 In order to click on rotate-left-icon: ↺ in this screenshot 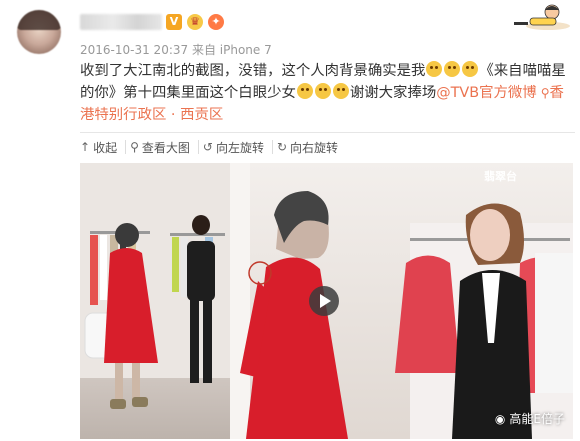, I will do `click(207, 147)`.